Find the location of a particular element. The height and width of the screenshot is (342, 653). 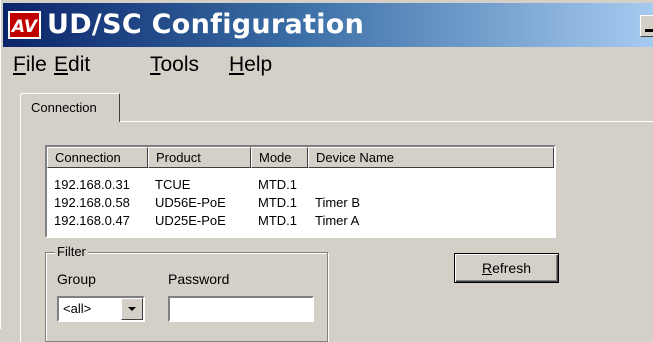

list-header: Connection Product Mode Device Name is located at coordinates (300, 157).